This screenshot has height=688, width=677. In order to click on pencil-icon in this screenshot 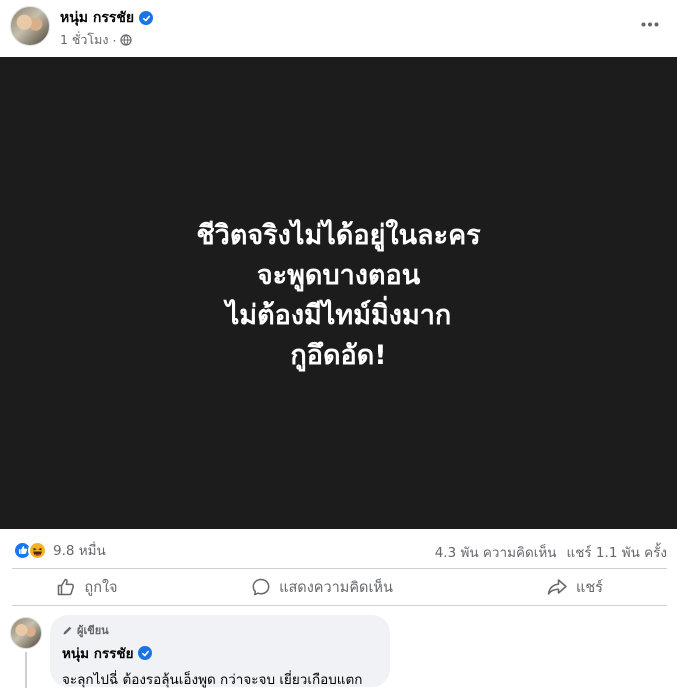, I will do `click(67, 630)`.